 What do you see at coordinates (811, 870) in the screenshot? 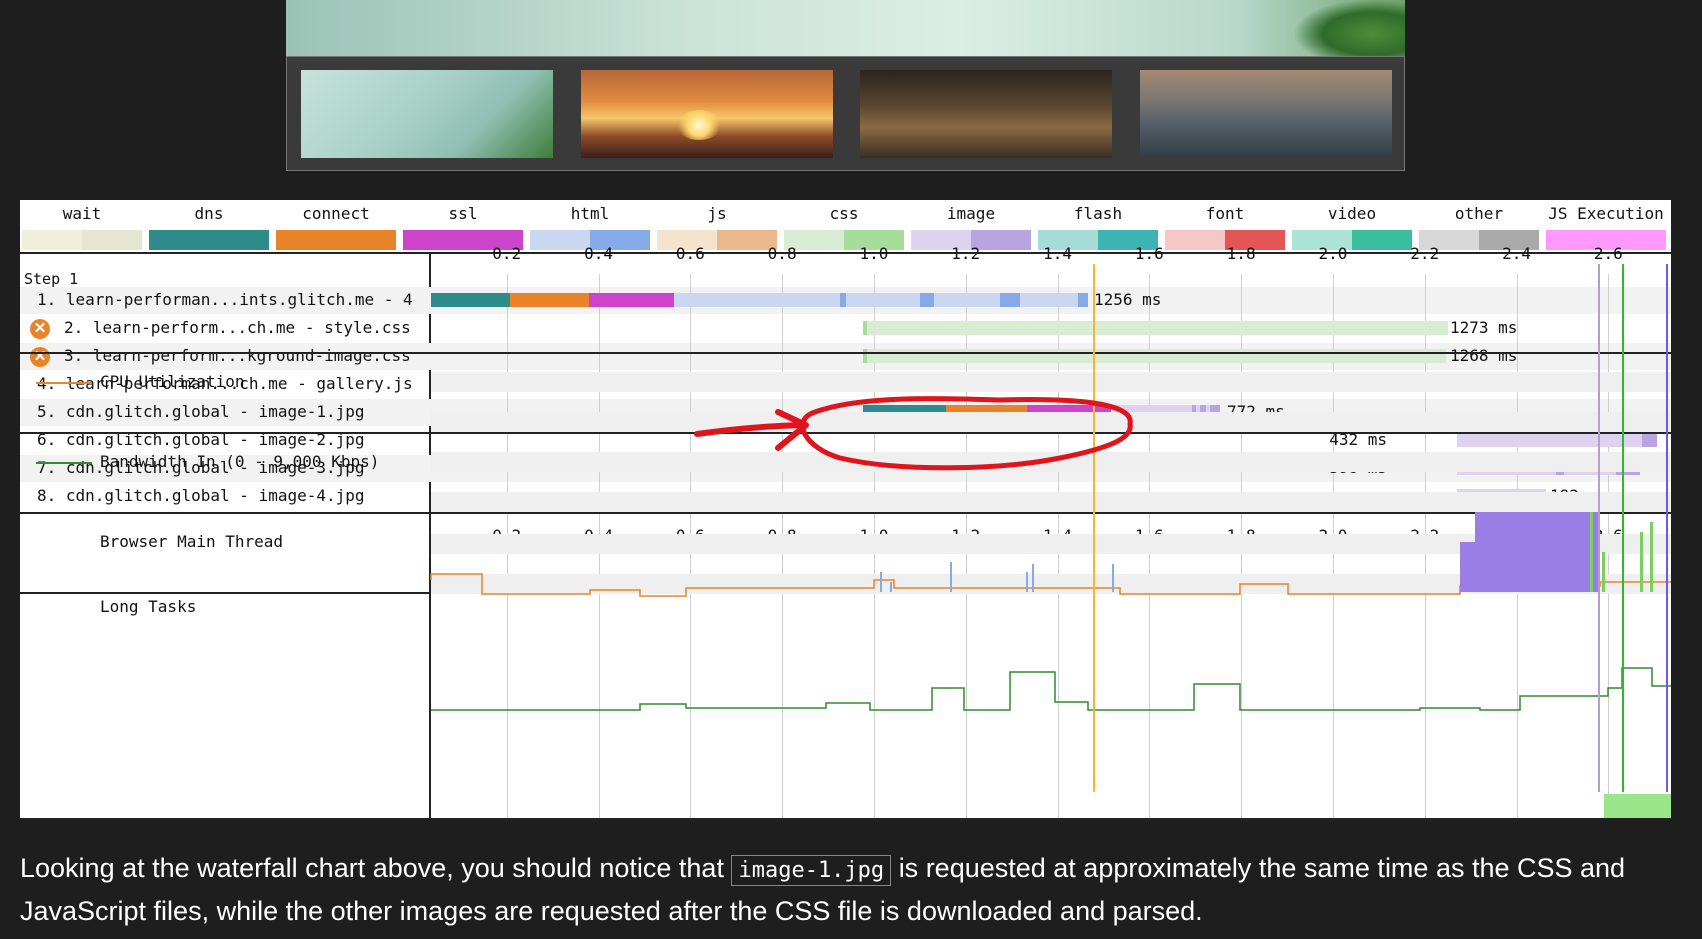
I see `inline-code: image-1.jpg` at bounding box center [811, 870].